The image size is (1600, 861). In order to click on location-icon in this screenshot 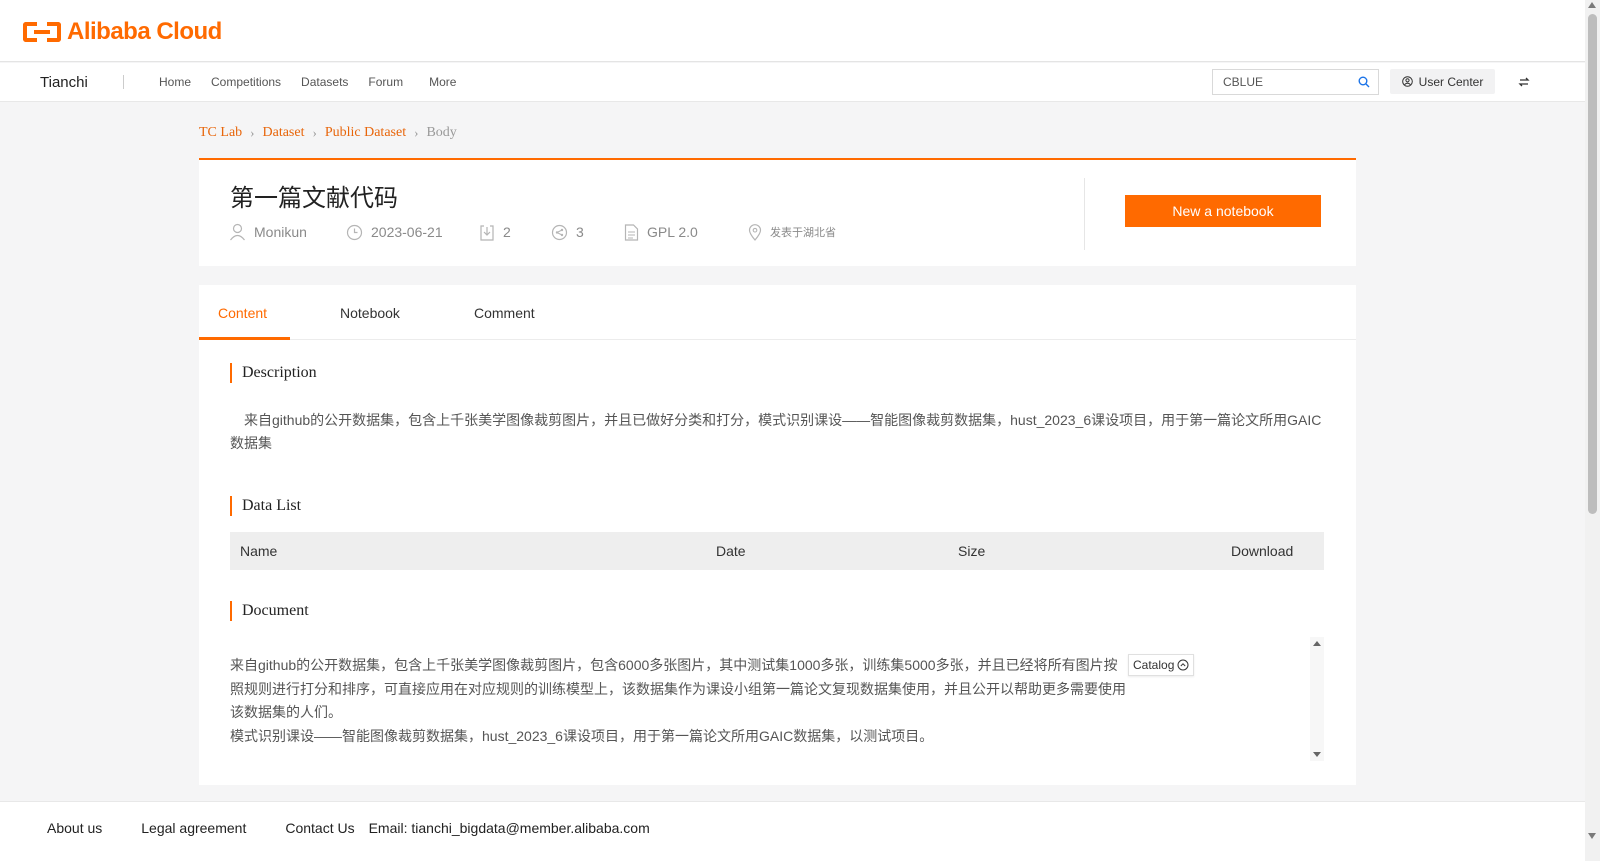, I will do `click(755, 232)`.